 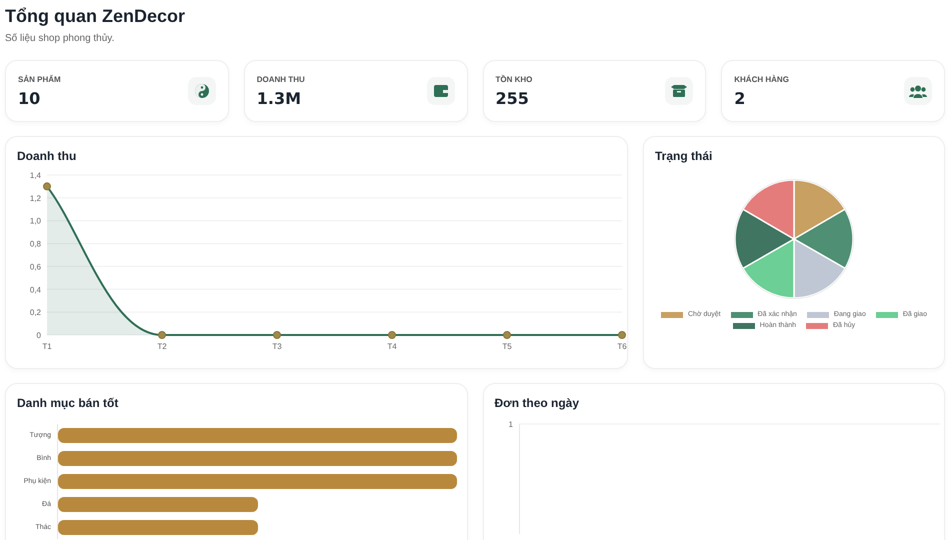 What do you see at coordinates (95, 16) in the screenshot?
I see `page-title: Tổng quan ZenDecor` at bounding box center [95, 16].